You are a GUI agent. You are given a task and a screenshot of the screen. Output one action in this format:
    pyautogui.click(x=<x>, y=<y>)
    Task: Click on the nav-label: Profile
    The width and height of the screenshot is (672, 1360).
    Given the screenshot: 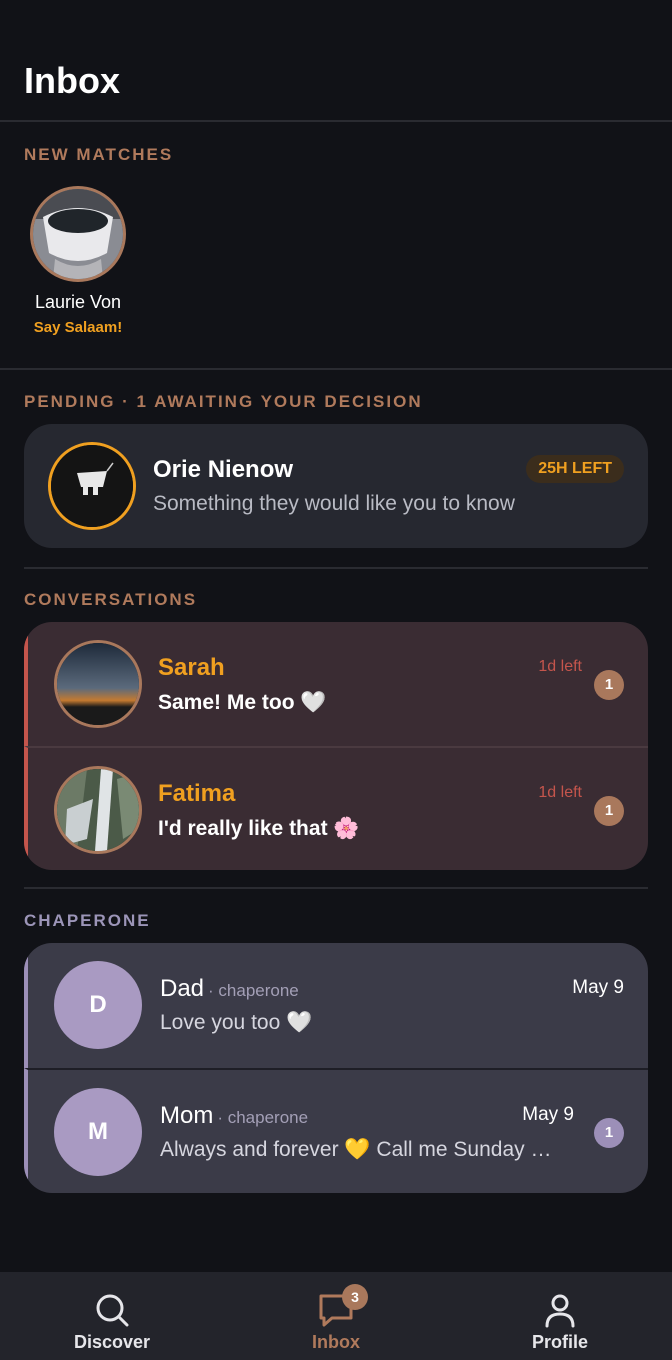 What is the action you would take?
    pyautogui.click(x=559, y=1342)
    